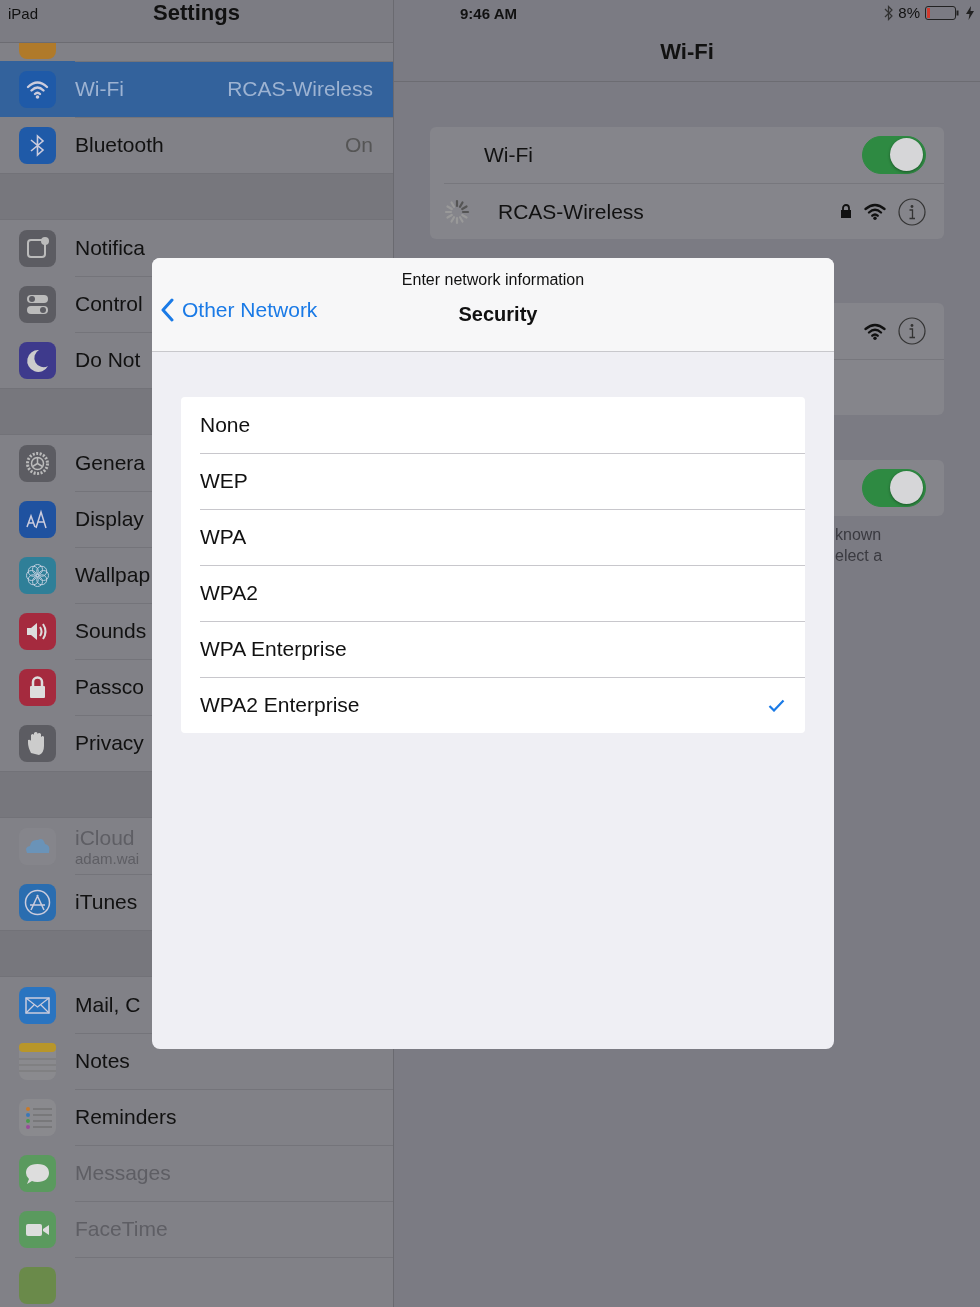  I want to click on item-label: iTunes, so click(106, 902).